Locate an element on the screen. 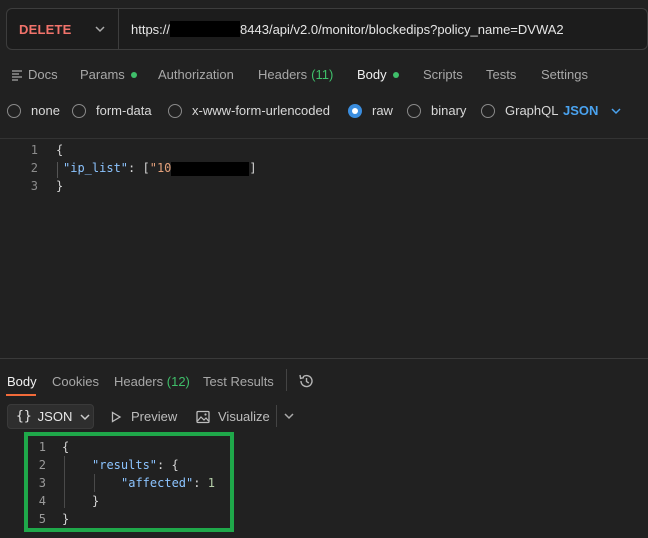 The height and width of the screenshot is (538, 648). json-punct: ] is located at coordinates (253, 168).